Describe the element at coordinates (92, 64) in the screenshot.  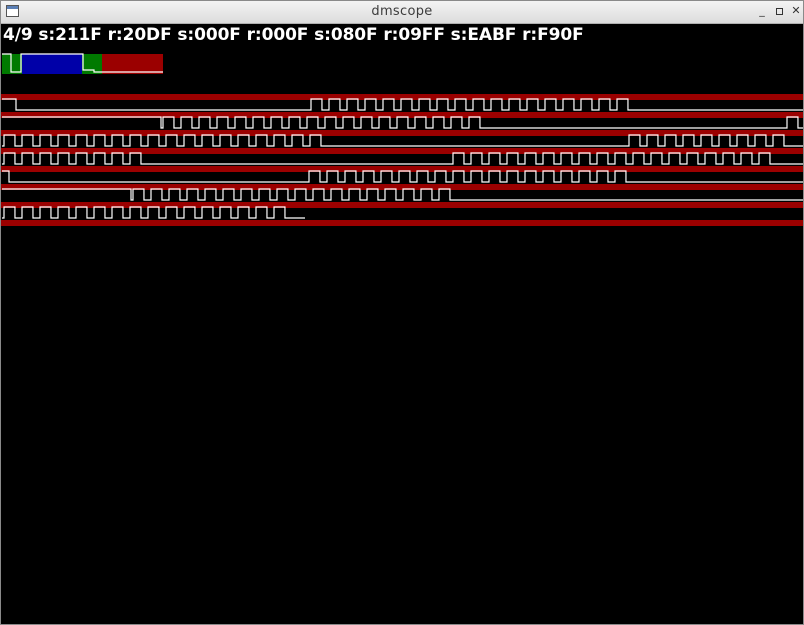
I see `status-segment-green` at that location.